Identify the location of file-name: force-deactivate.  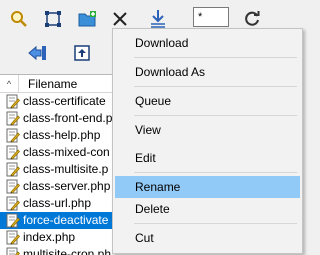
(66, 220).